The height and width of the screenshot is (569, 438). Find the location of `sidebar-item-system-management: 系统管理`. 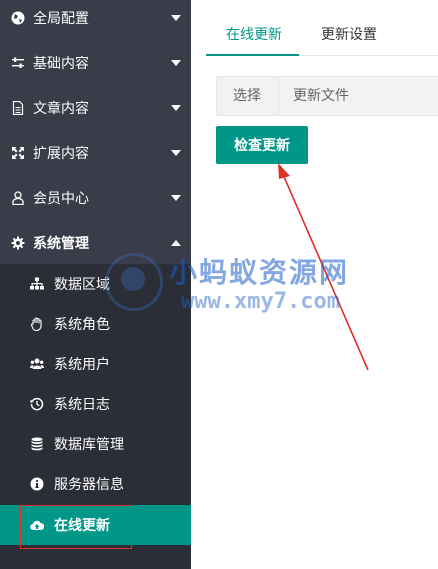

sidebar-item-system-management: 系统管理 is located at coordinates (95, 242).